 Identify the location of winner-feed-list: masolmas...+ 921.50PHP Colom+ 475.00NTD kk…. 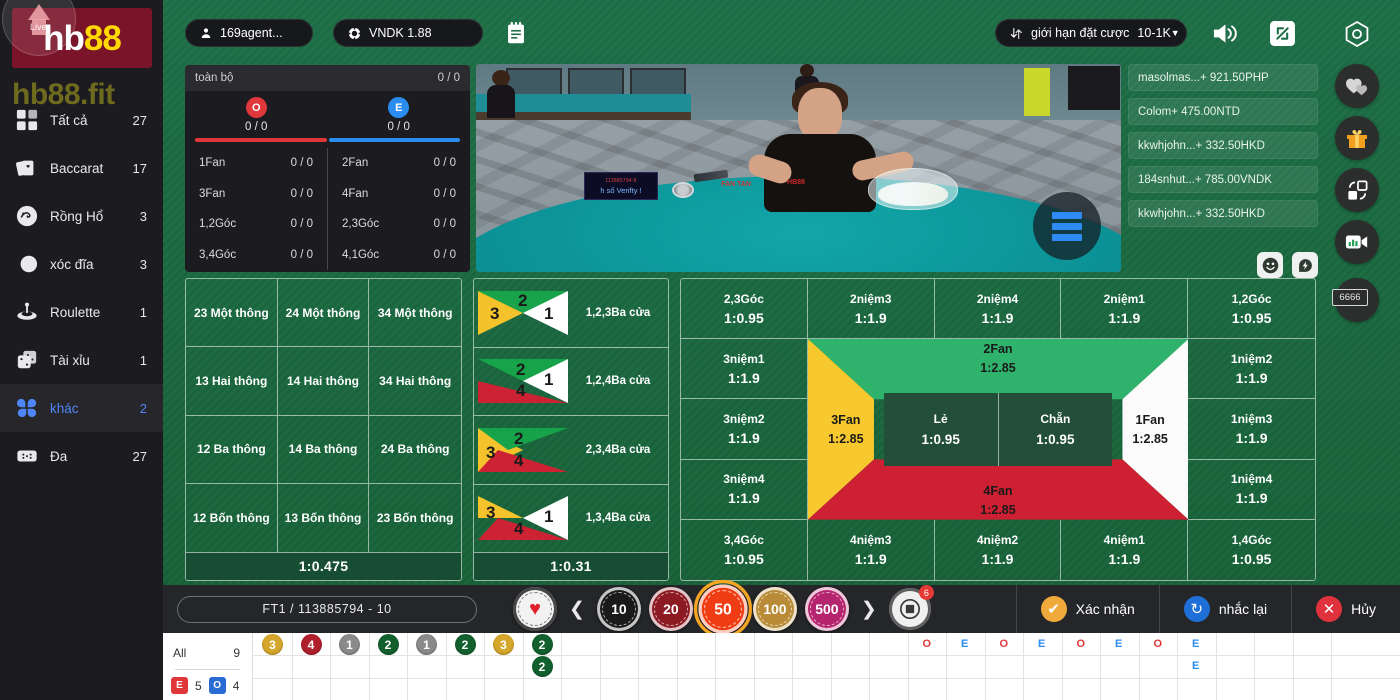
(1223, 145).